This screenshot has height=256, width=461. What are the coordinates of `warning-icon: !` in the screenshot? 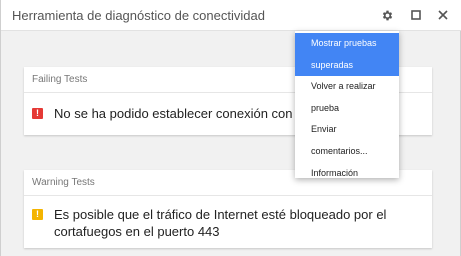 It's located at (37, 214).